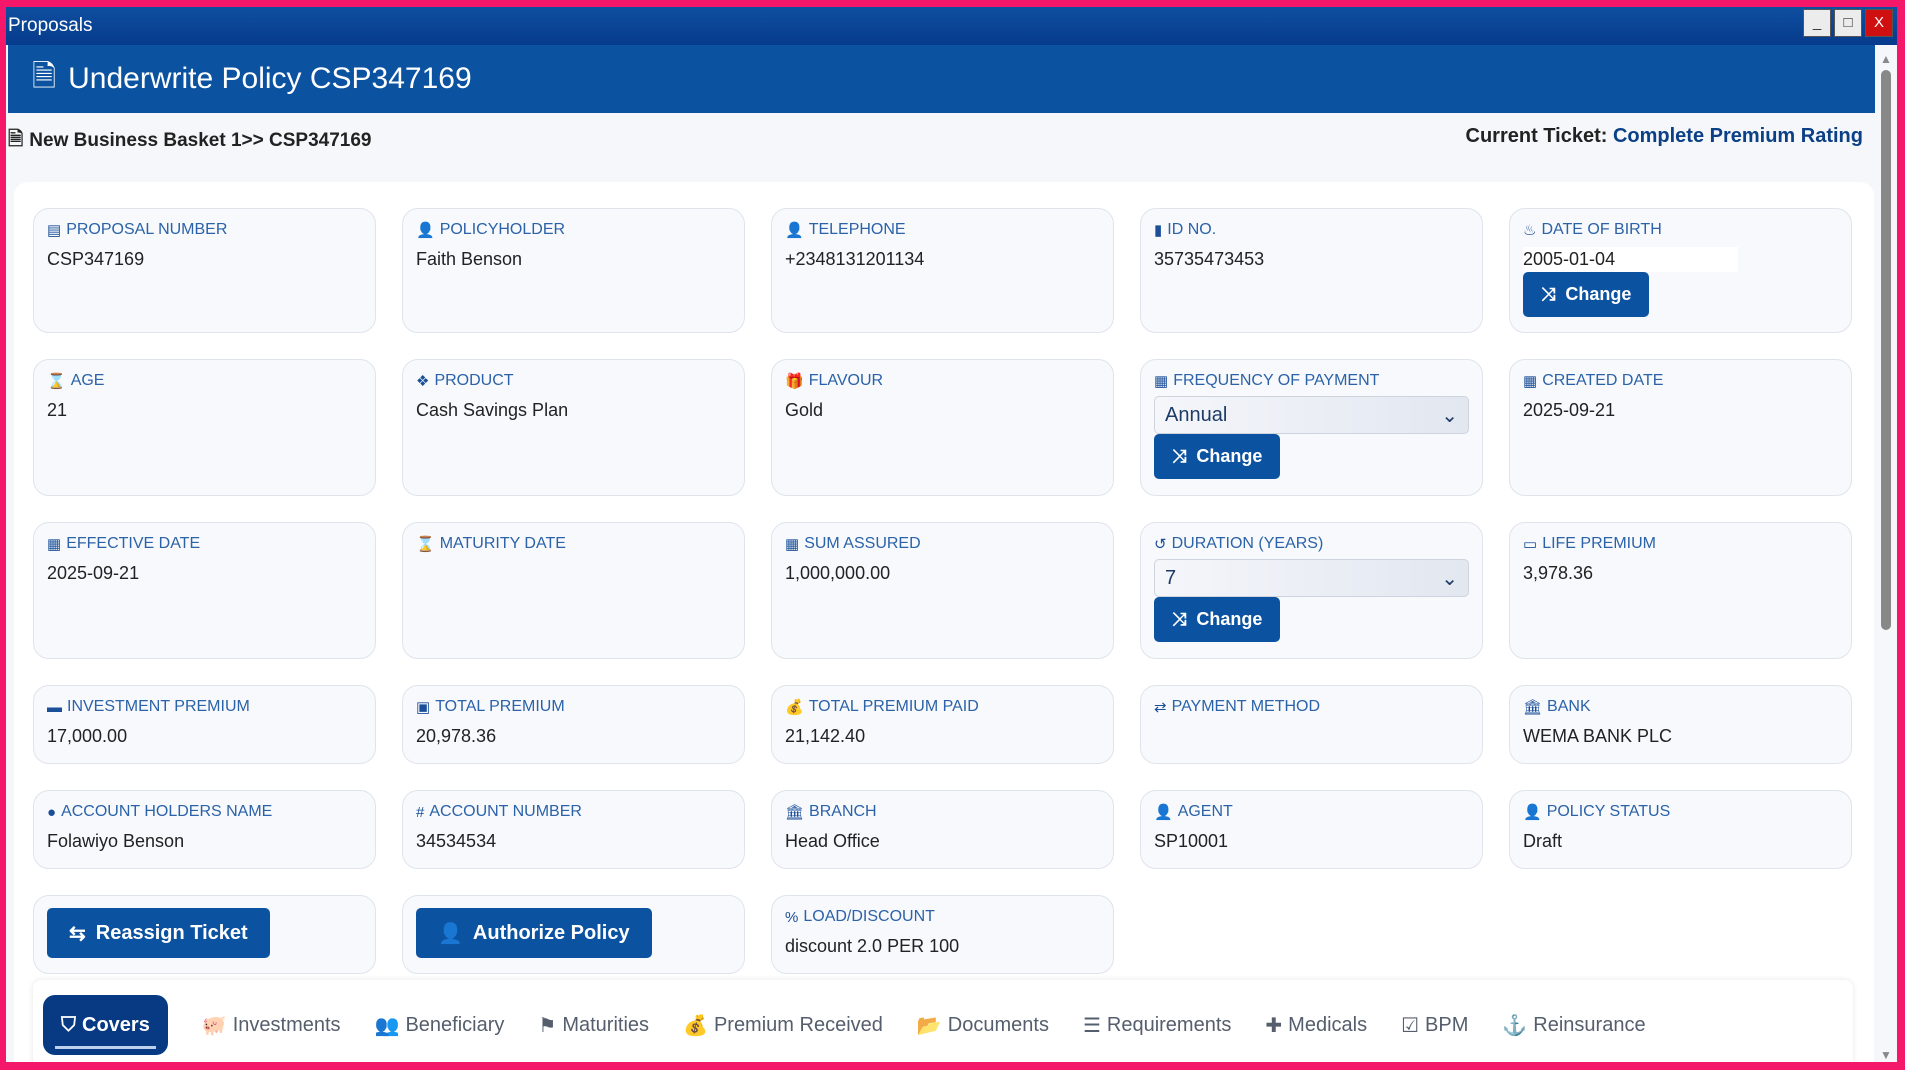 The image size is (1905, 1070). Describe the element at coordinates (862, 543) in the screenshot. I see `label: SUM ASSURED` at that location.